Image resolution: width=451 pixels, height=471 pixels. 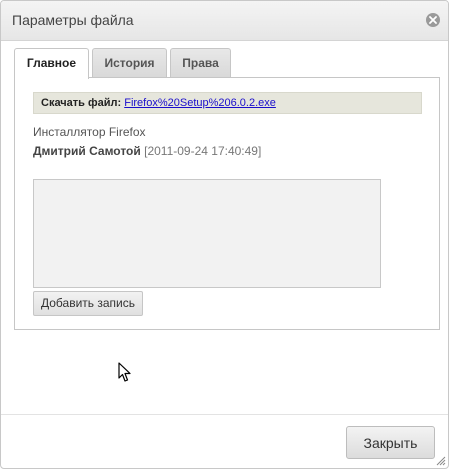 I want to click on author-line: Дмитрий Самотой [2011-09-24 17:40:49], so click(x=147, y=151).